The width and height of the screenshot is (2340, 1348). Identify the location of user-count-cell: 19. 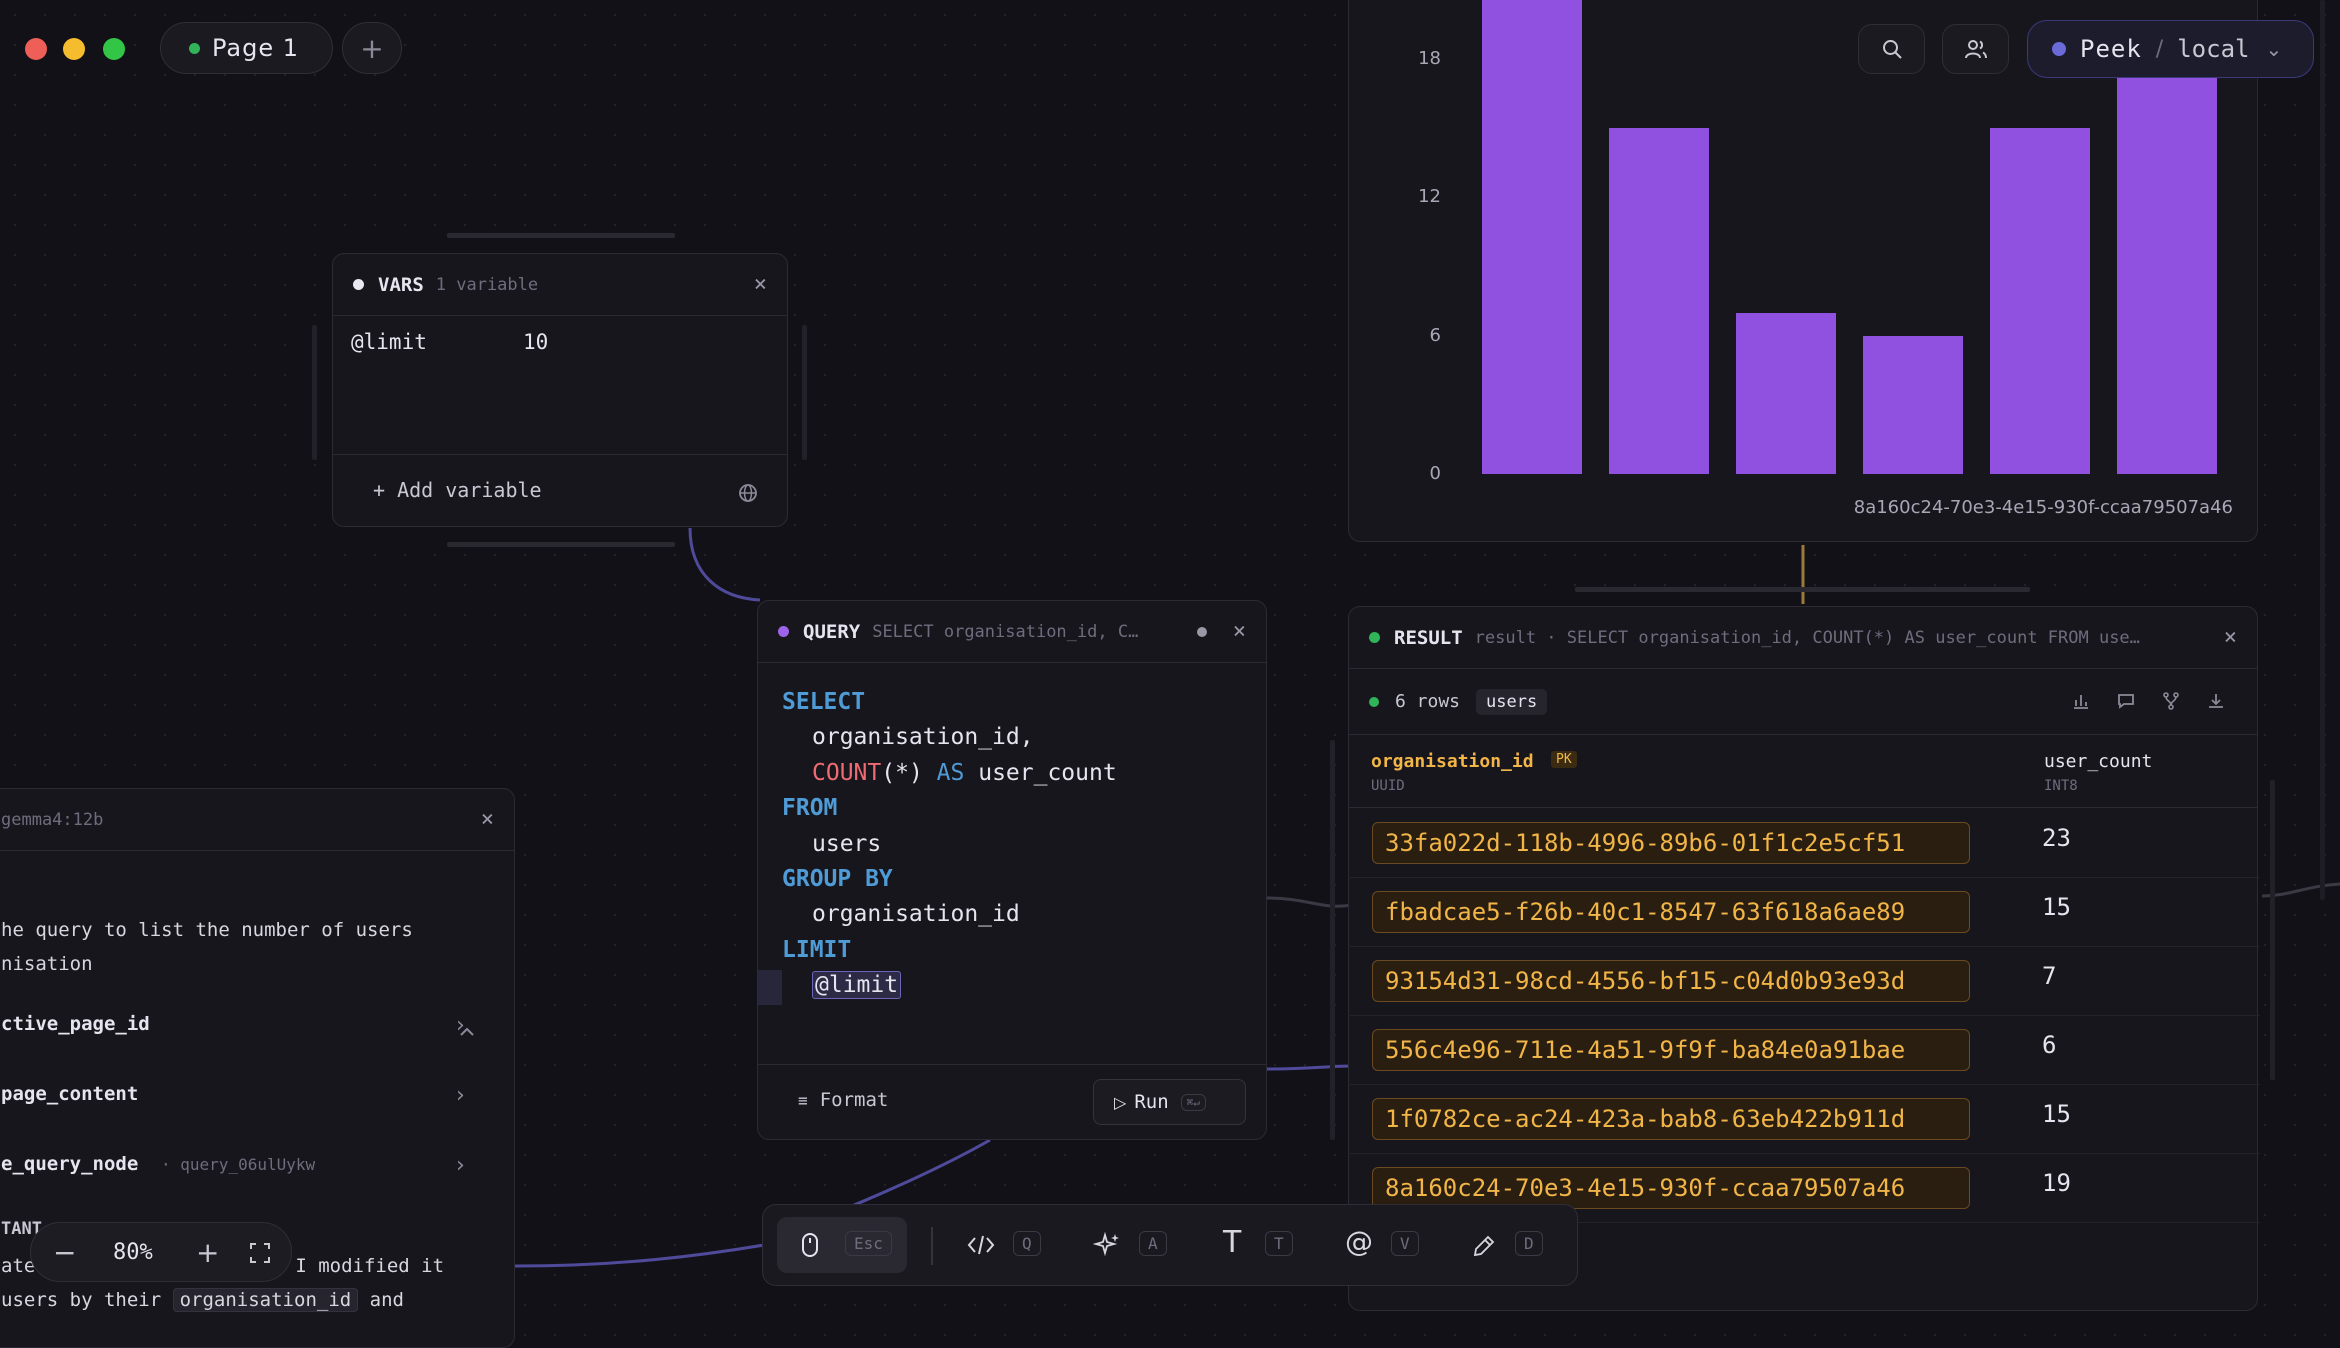
(2056, 1183).